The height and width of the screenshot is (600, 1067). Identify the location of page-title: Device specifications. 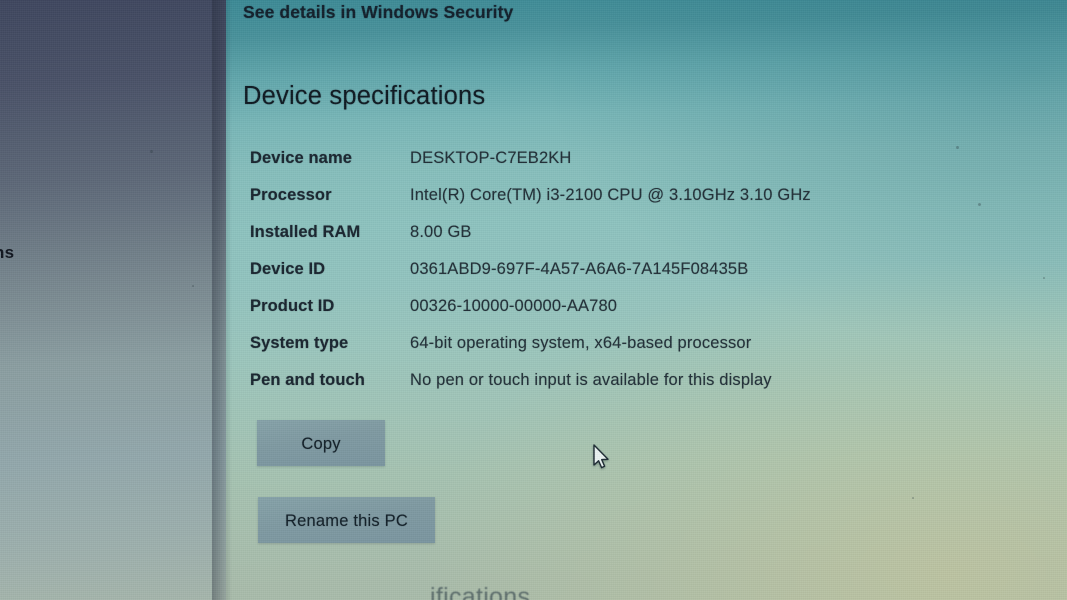
(364, 96).